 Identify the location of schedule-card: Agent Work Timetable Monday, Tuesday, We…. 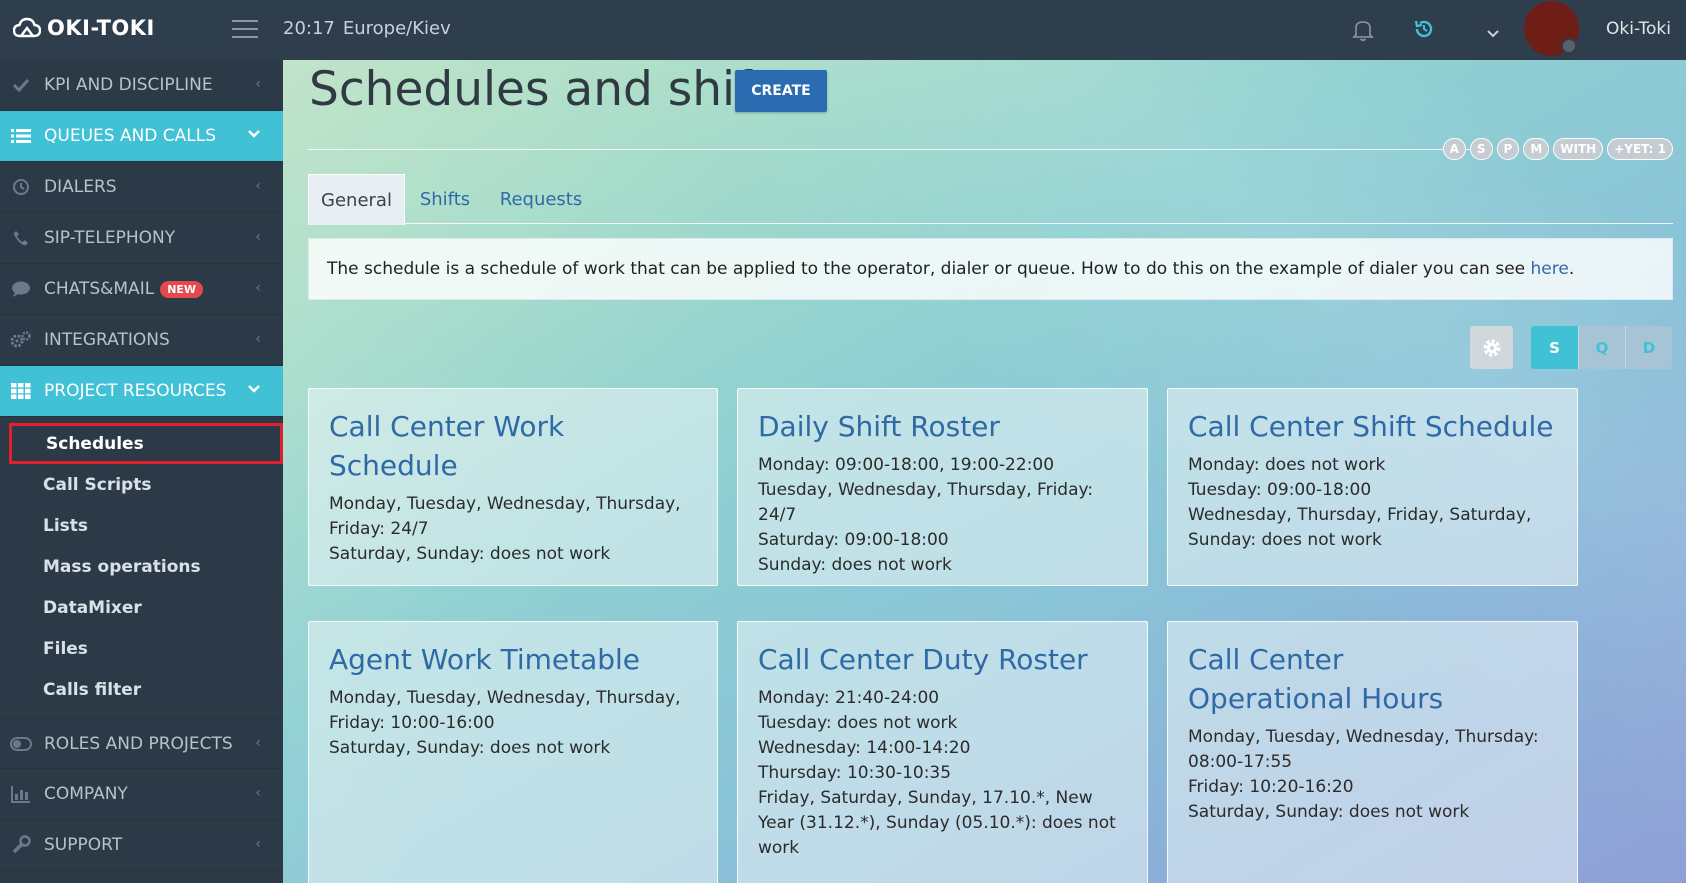
(513, 752).